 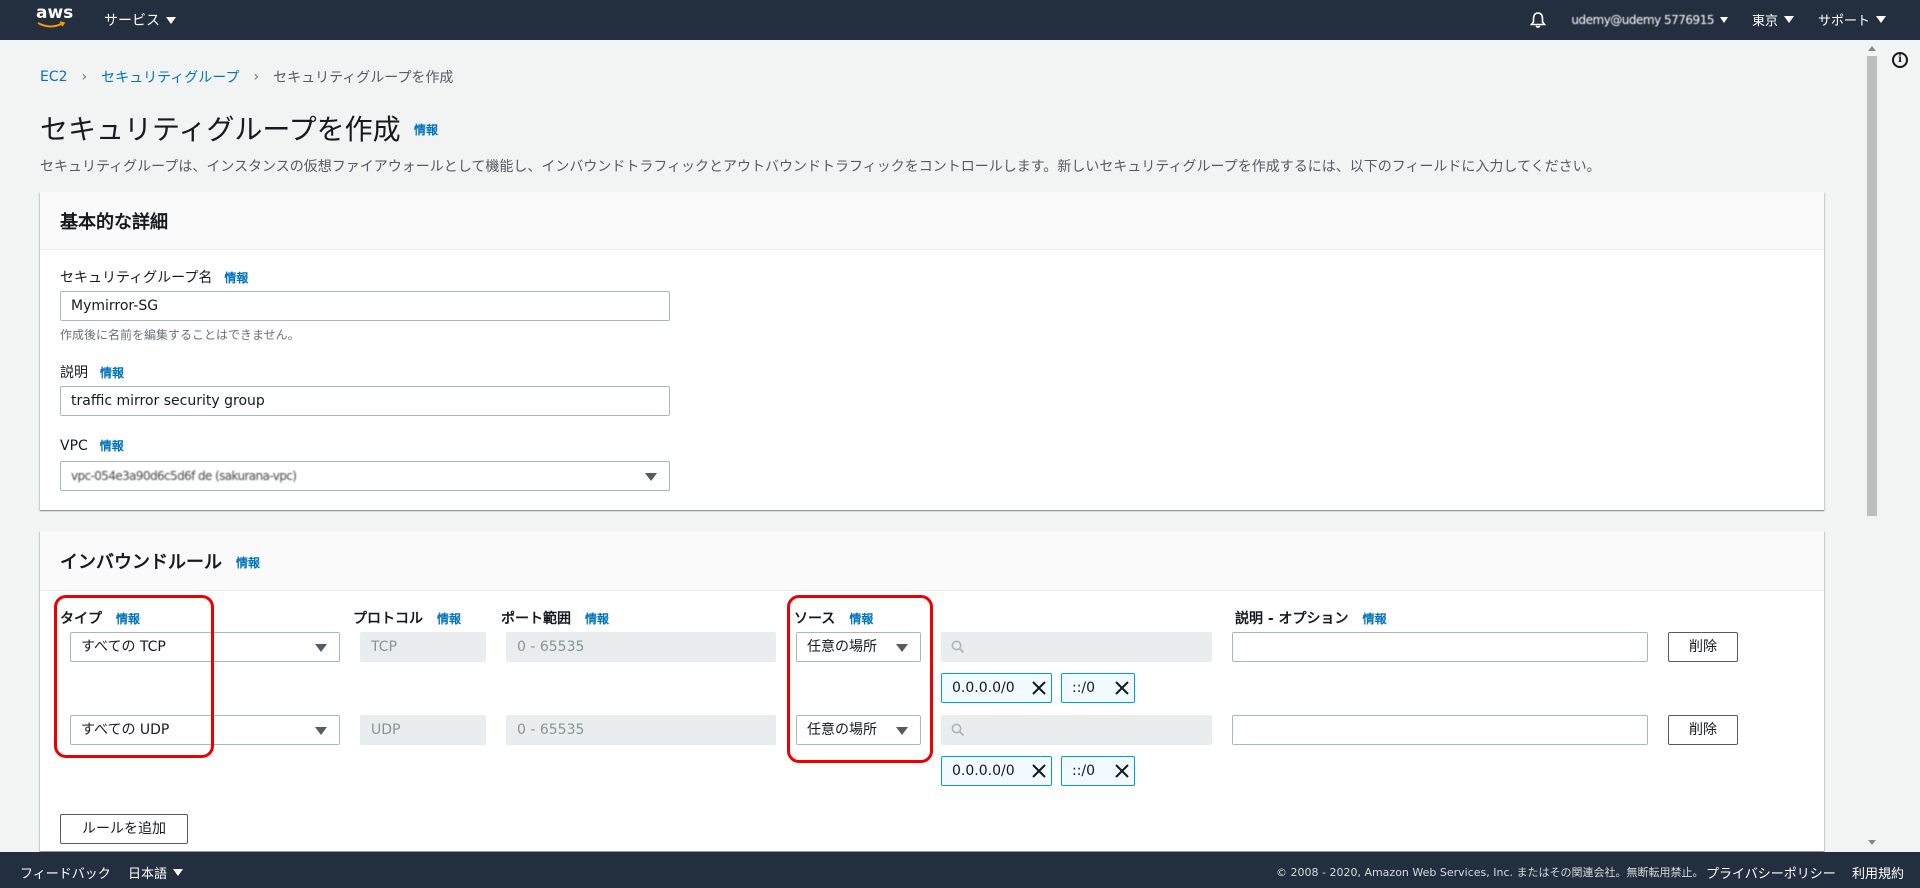 I want to click on desc-info-link: 情報, so click(x=1375, y=618).